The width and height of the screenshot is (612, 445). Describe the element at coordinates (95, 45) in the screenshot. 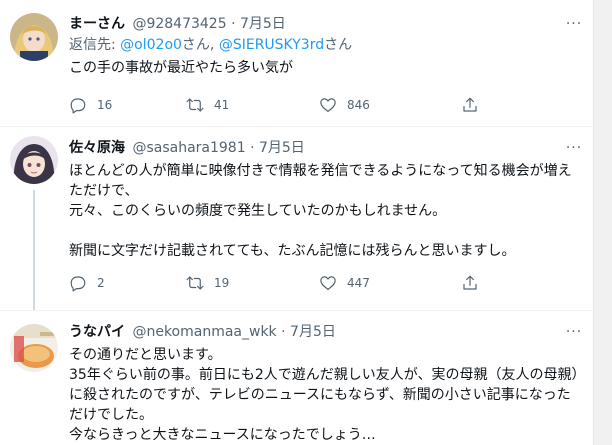

I see `reply-to-prefix: 返信先:` at that location.